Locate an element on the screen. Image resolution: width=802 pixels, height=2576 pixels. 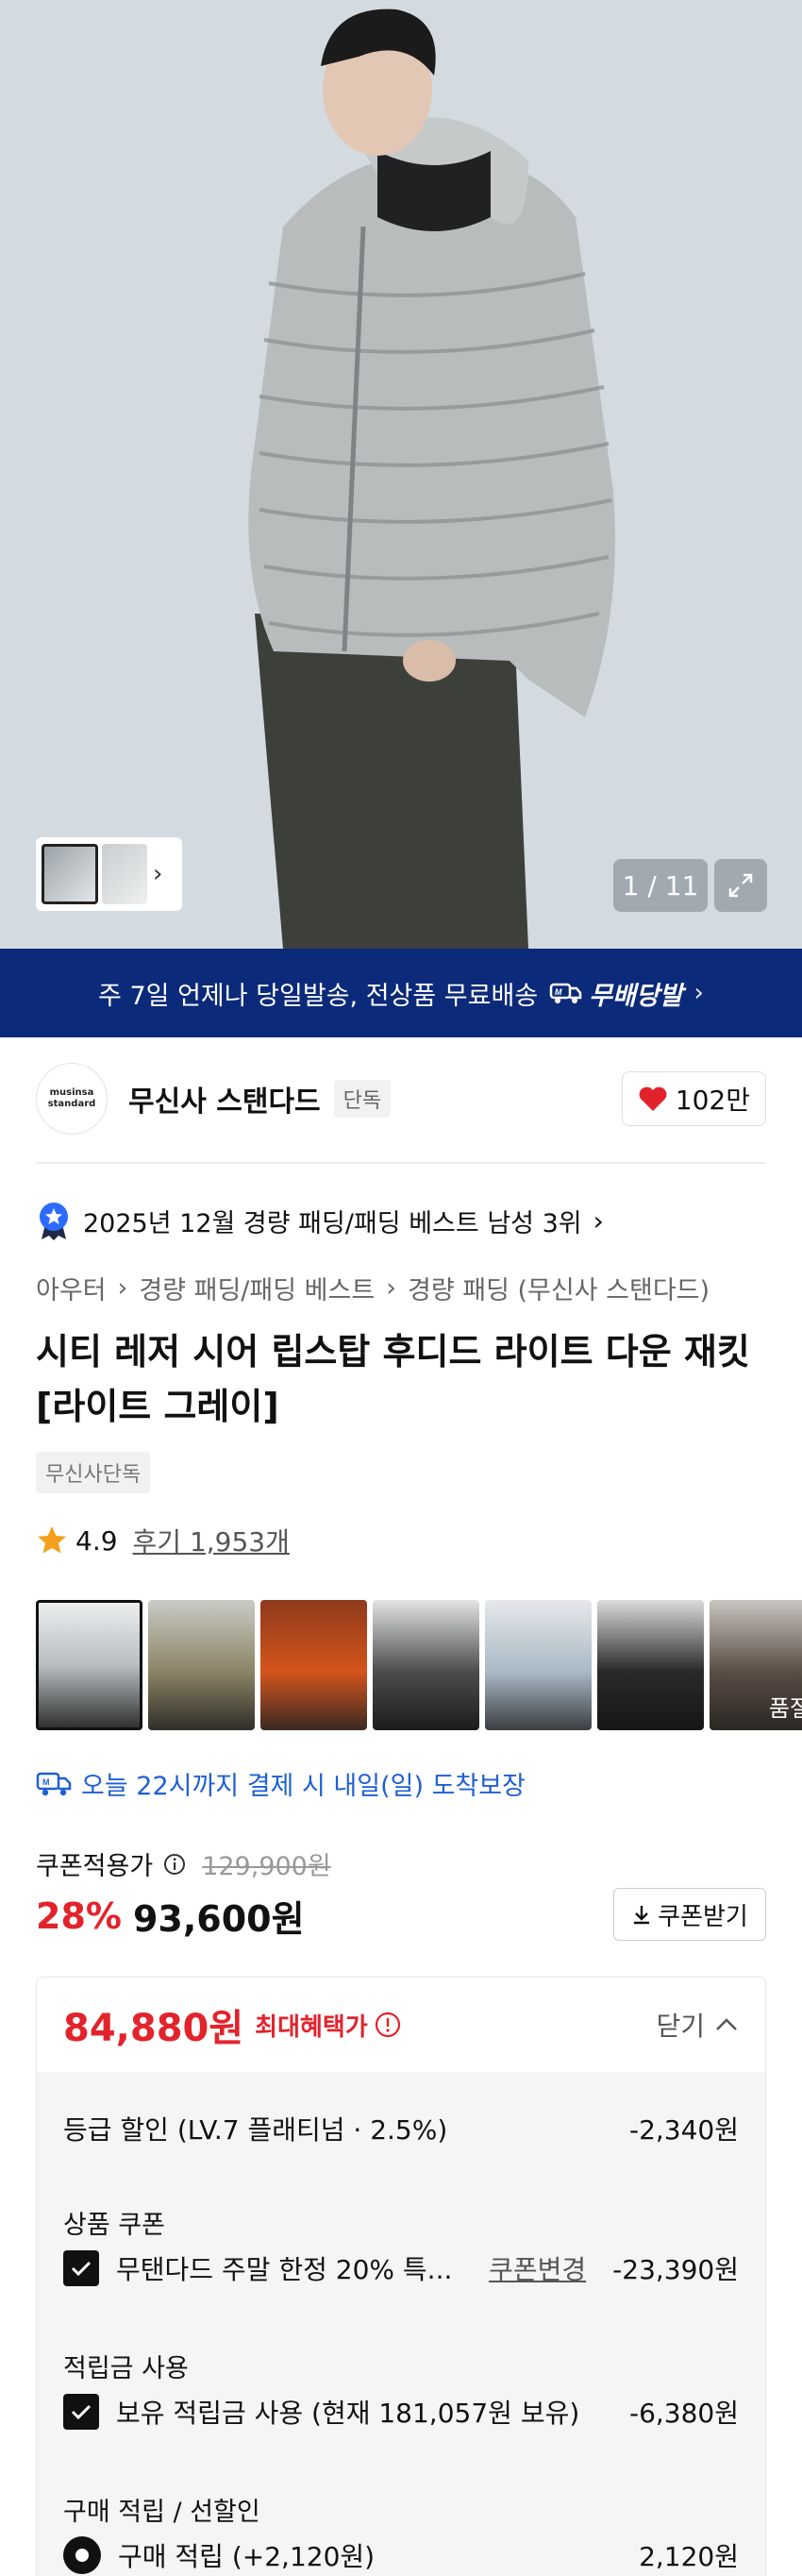
benefit-close-button: 닫기 is located at coordinates (697, 2025).